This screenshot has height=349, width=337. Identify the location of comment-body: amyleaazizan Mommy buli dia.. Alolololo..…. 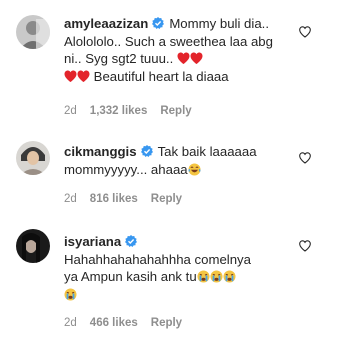
(179, 50).